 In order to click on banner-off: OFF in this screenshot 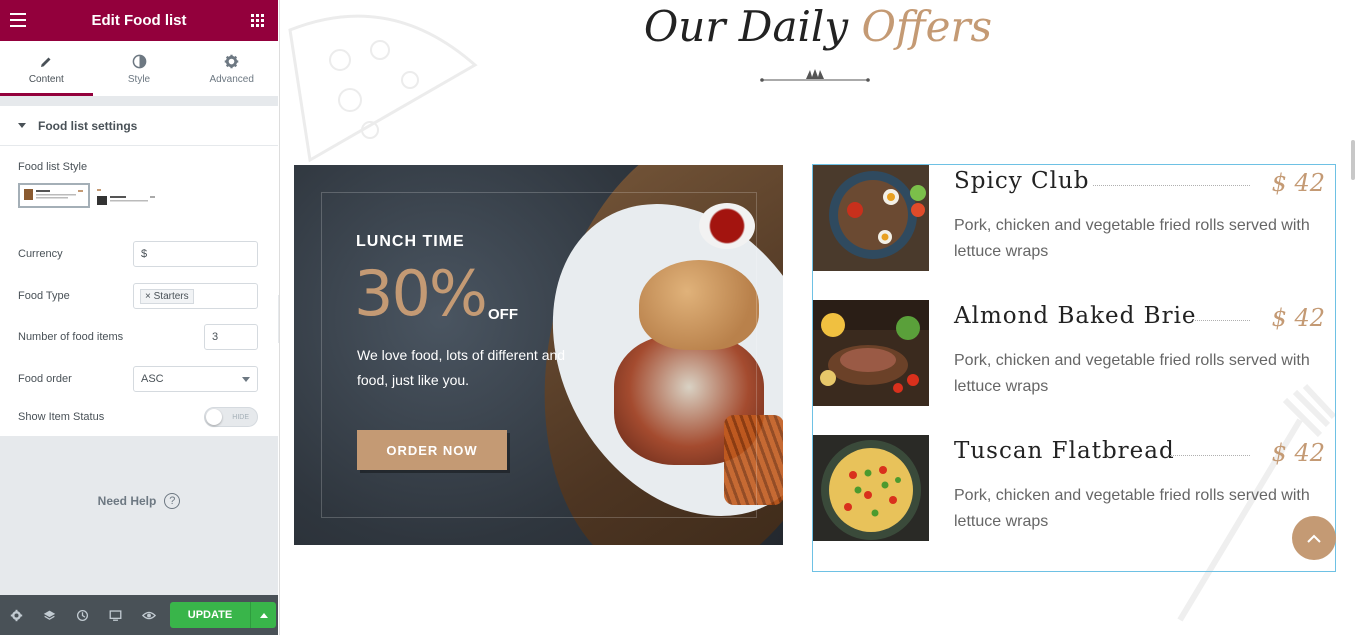, I will do `click(503, 314)`.